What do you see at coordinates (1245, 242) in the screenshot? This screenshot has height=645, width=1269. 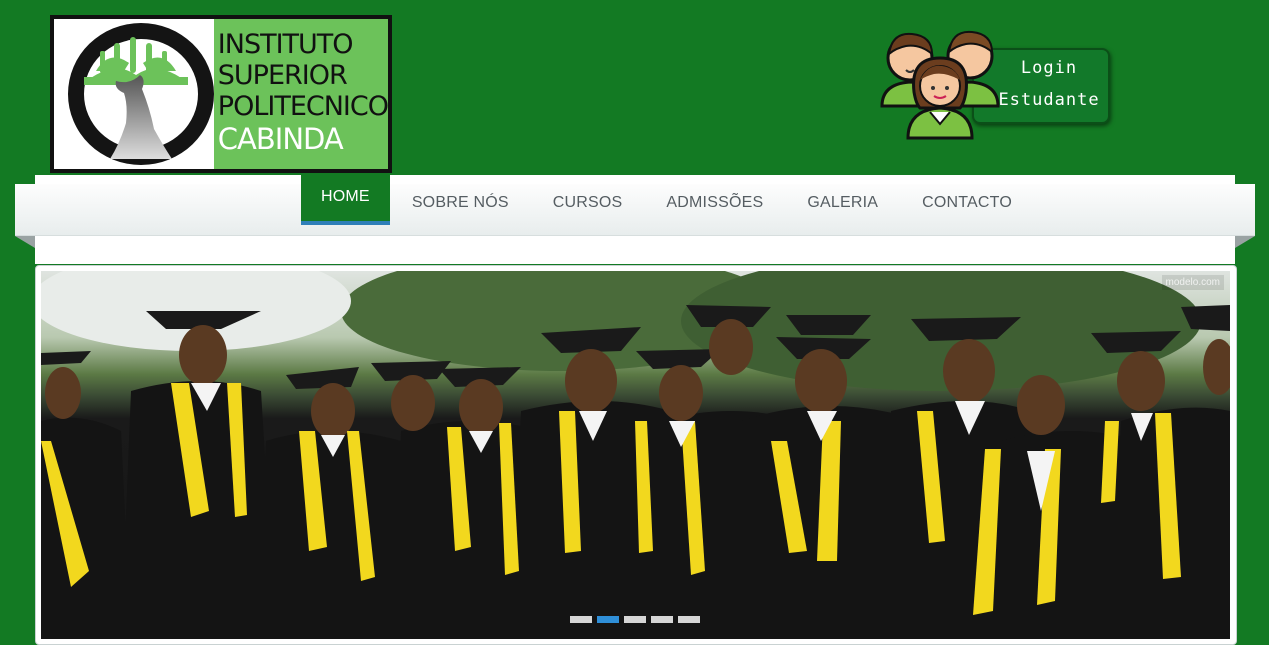 I see `nav-fold-right` at bounding box center [1245, 242].